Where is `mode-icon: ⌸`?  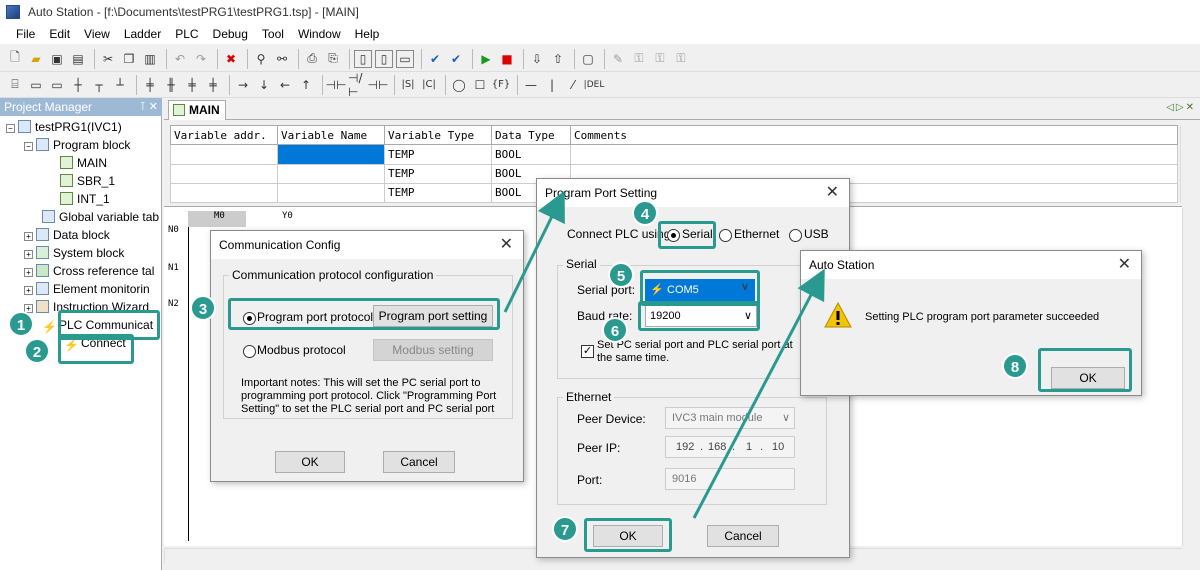 mode-icon: ⌸ is located at coordinates (15, 85).